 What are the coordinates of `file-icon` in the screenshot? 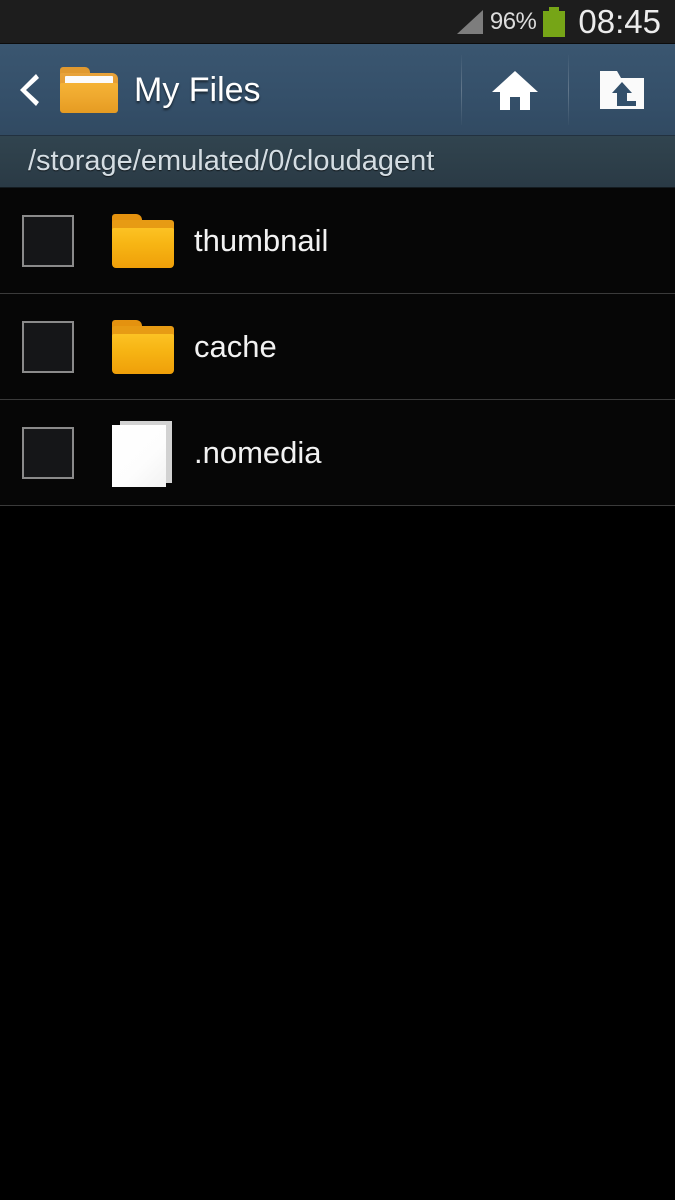 It's located at (143, 453).